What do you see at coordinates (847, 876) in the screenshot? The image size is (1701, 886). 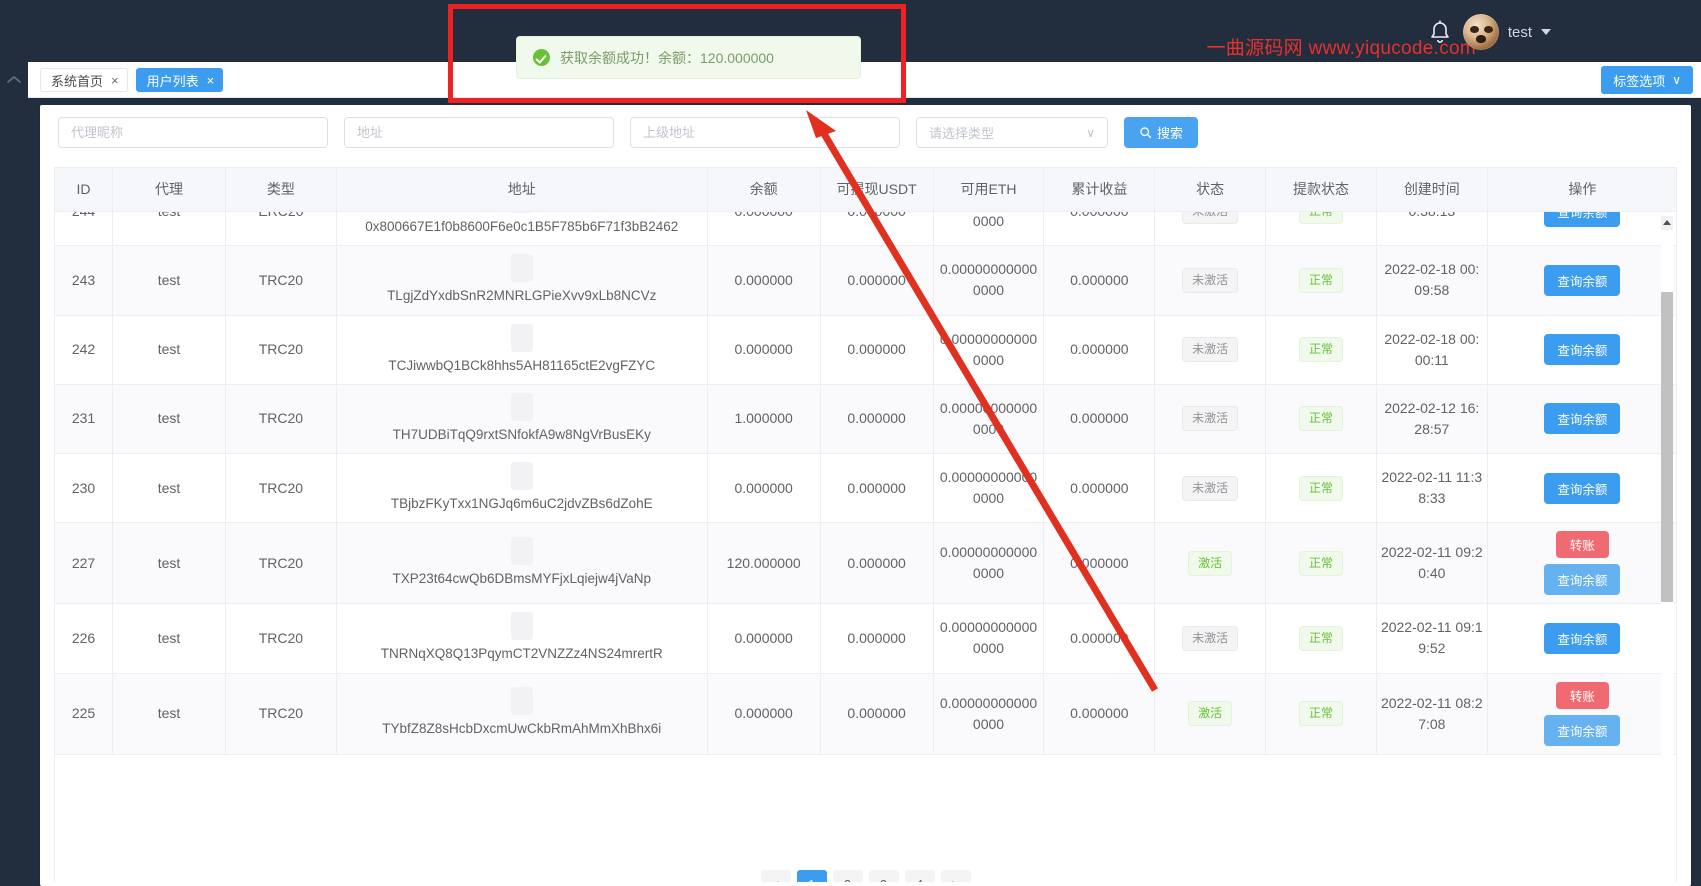 I see `page-button-2: 2` at bounding box center [847, 876].